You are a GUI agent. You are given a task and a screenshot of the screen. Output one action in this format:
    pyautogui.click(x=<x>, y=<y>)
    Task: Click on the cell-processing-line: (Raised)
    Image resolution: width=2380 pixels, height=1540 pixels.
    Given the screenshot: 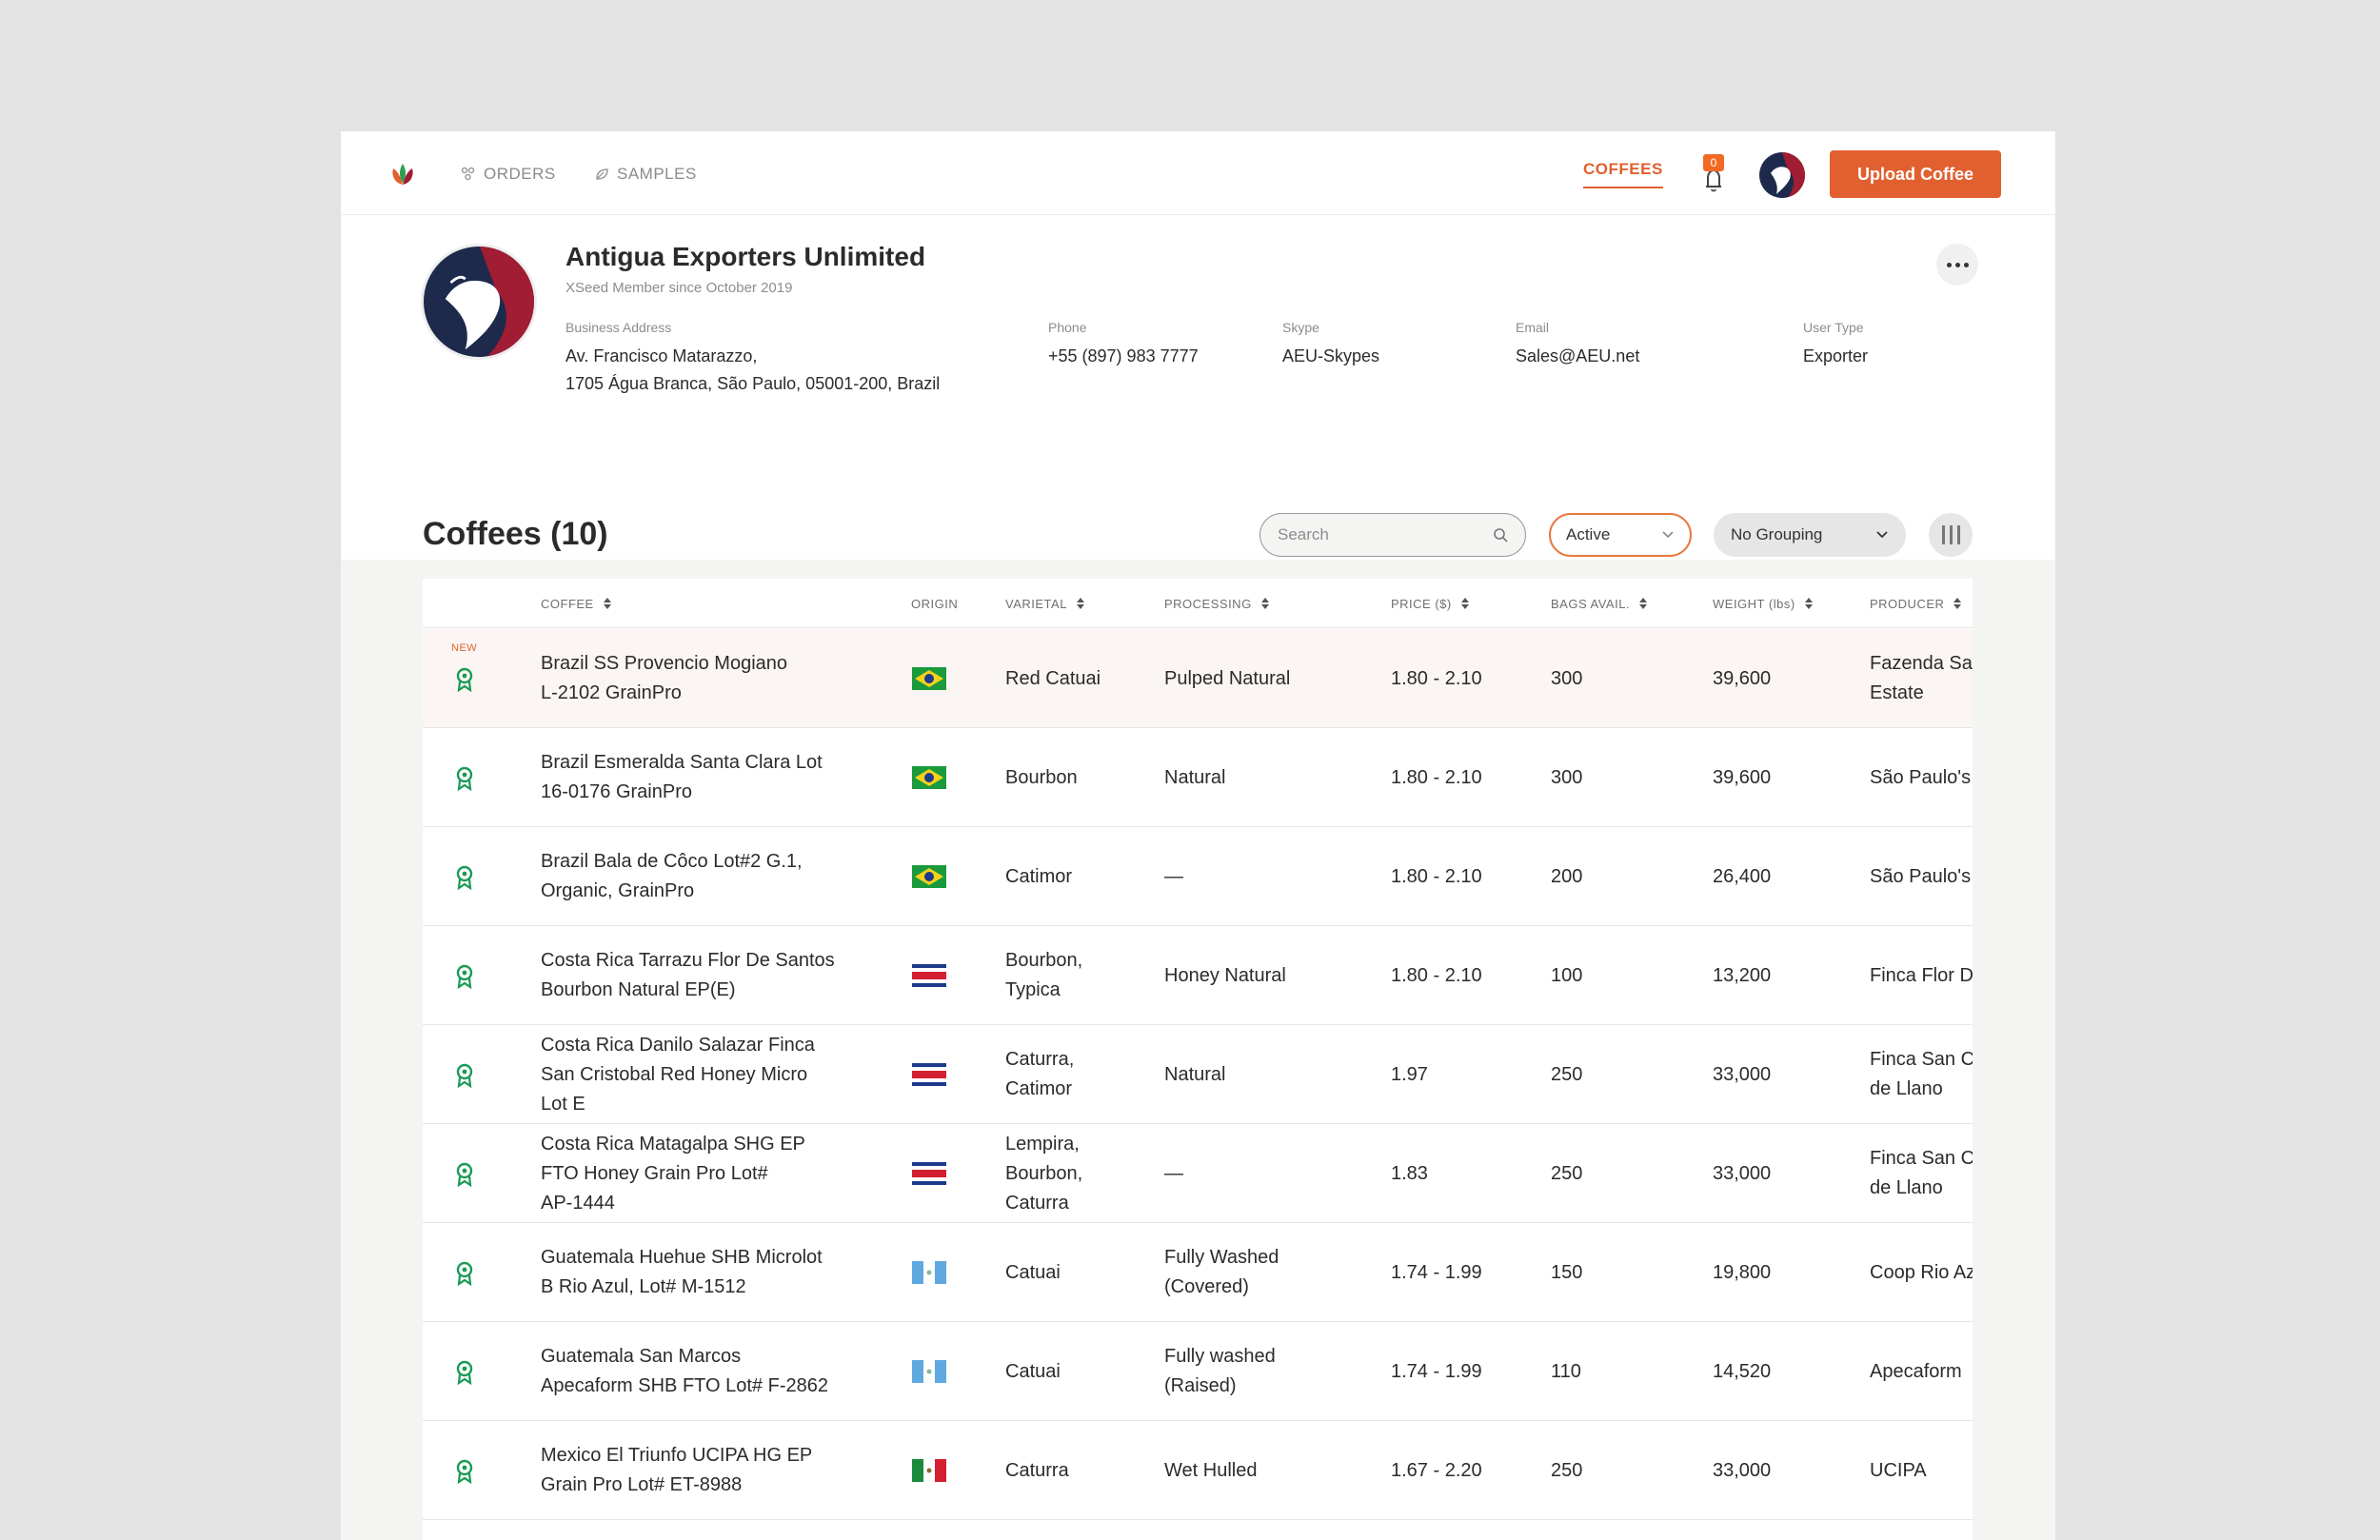 What is the action you would take?
    pyautogui.click(x=1200, y=1385)
    